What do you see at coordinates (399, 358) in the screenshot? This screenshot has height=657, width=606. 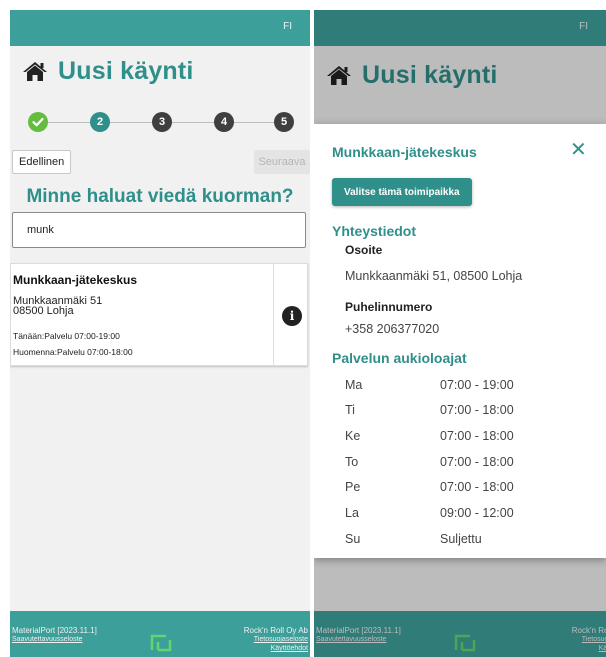 I see `hours-heading: Palvelun aukioloajat` at bounding box center [399, 358].